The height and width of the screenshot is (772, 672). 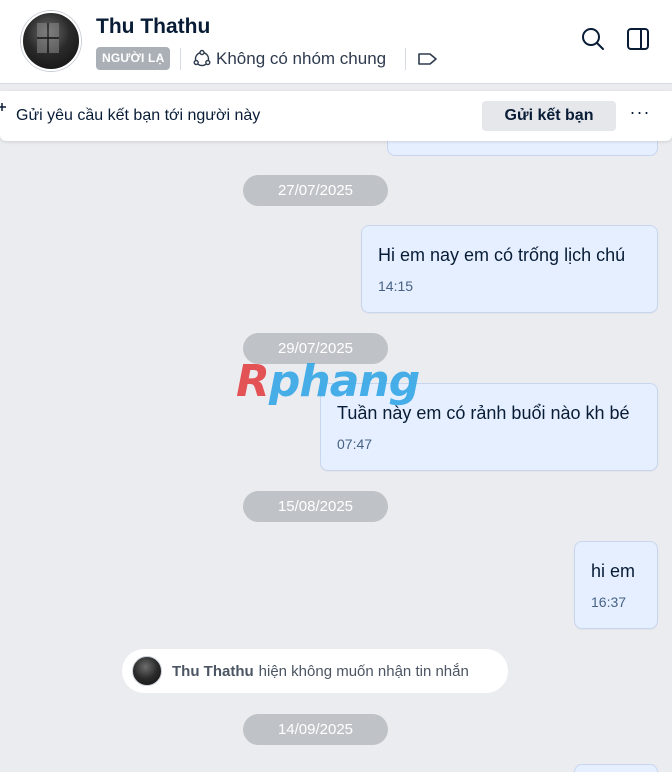 I want to click on message-bubble, so click(x=616, y=768).